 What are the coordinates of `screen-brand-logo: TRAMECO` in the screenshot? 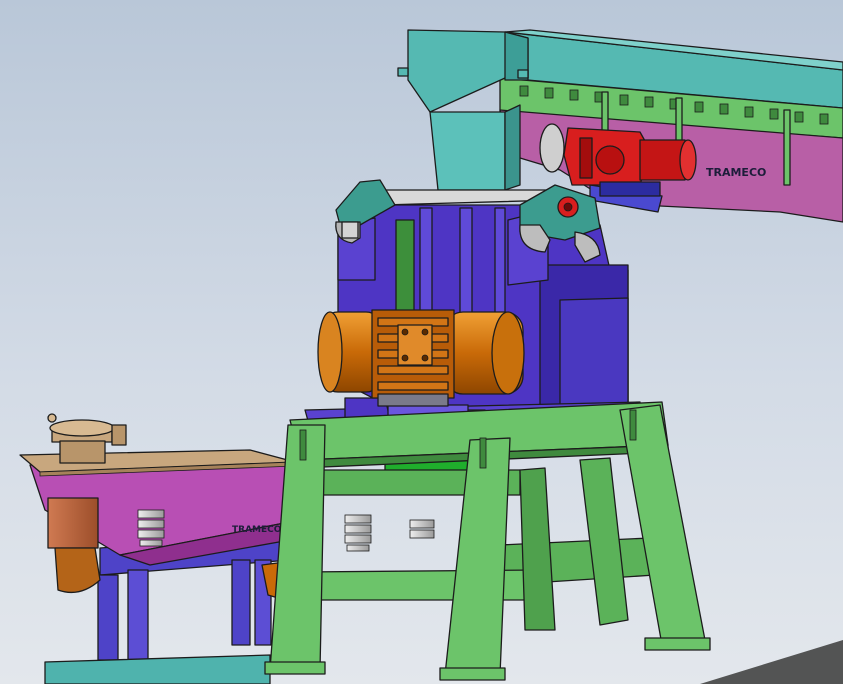 It's located at (257, 530).